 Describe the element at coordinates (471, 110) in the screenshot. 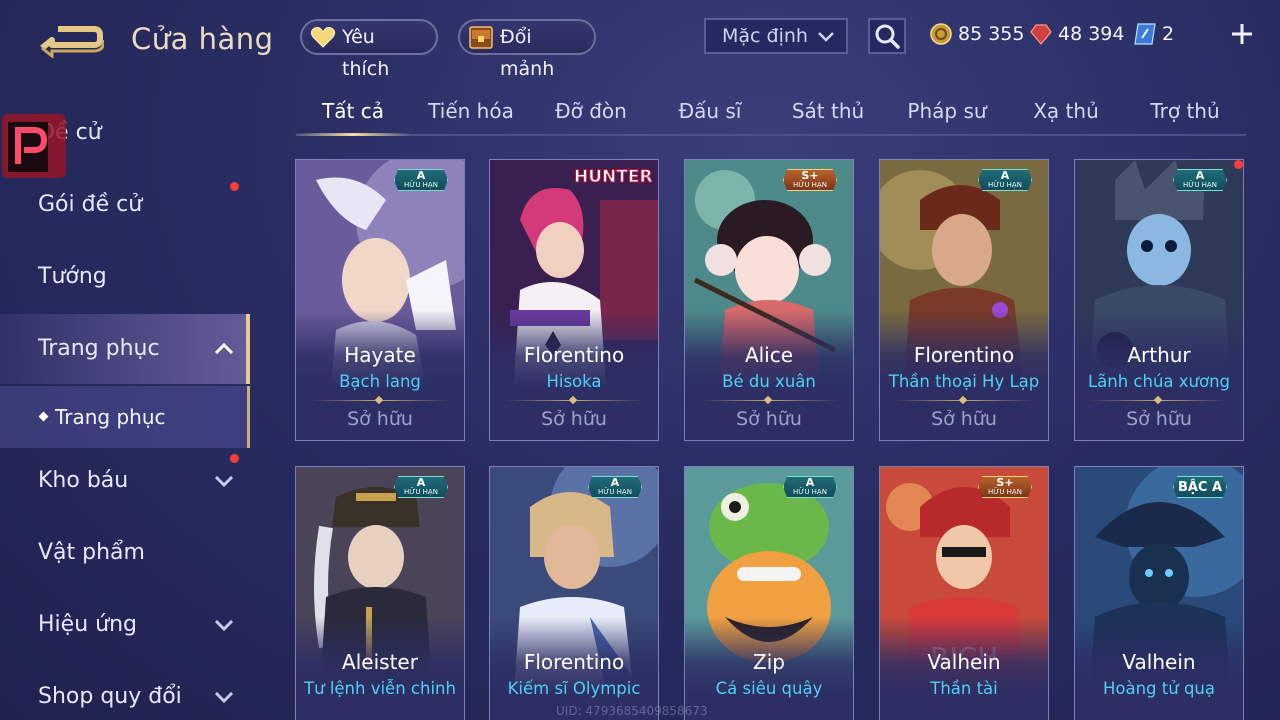

I see `tab-evolution: Tiến hóa` at that location.